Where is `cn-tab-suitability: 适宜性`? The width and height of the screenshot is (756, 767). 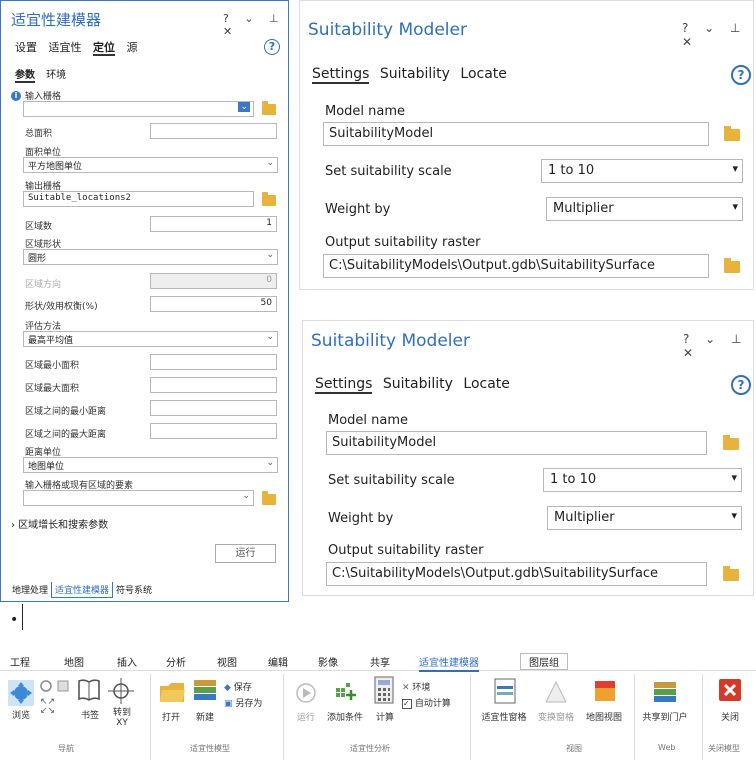
cn-tab-suitability: 适宜性 is located at coordinates (65, 47).